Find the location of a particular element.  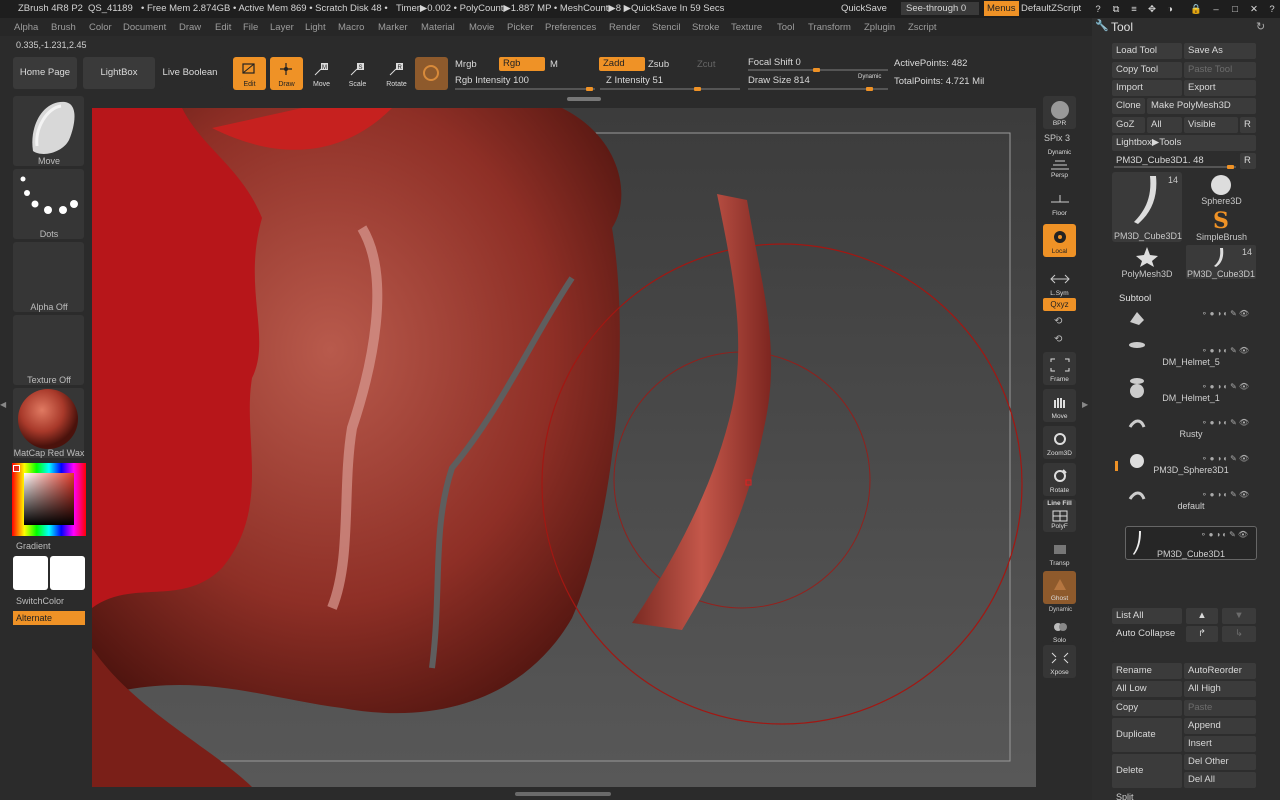

insert-button: Insert is located at coordinates (1220, 744).